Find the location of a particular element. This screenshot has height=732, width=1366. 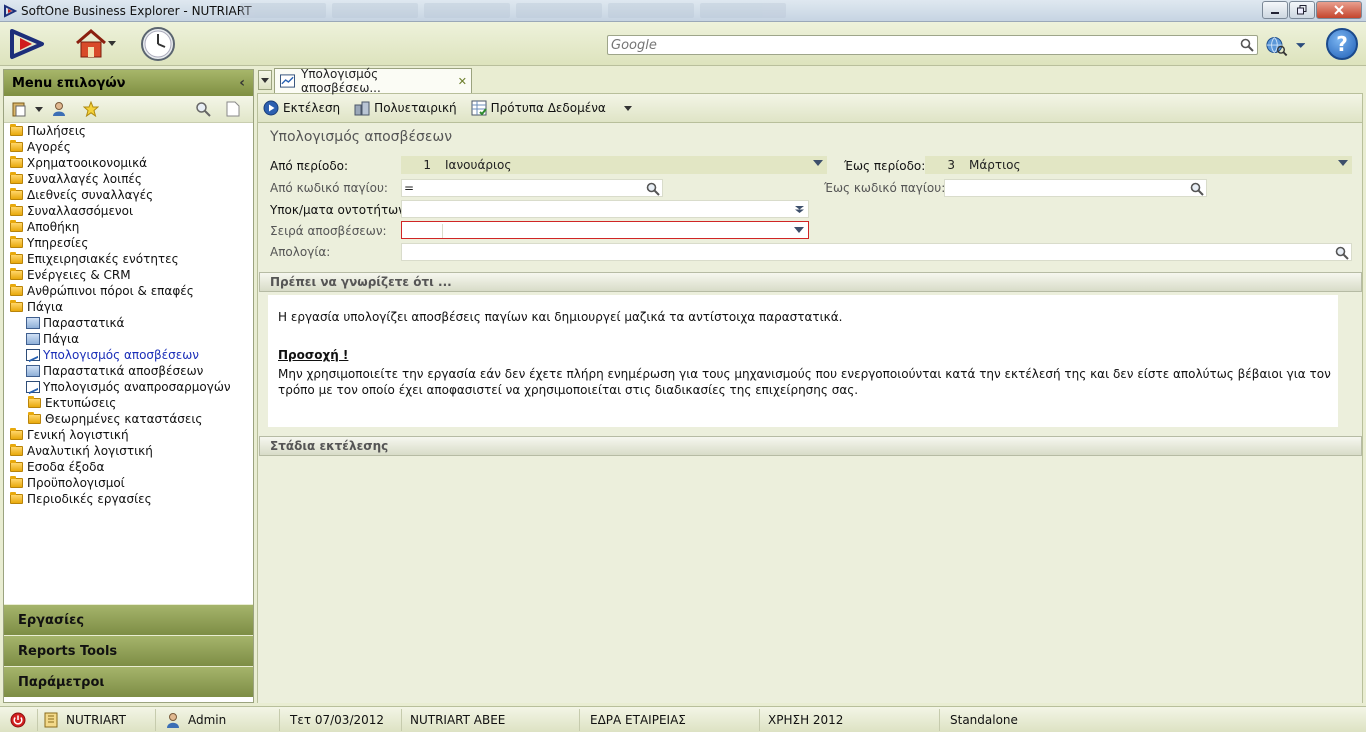

tree-item-depreciation-documents: Παραστατικά αποσβέσεων is located at coordinates (128, 371).